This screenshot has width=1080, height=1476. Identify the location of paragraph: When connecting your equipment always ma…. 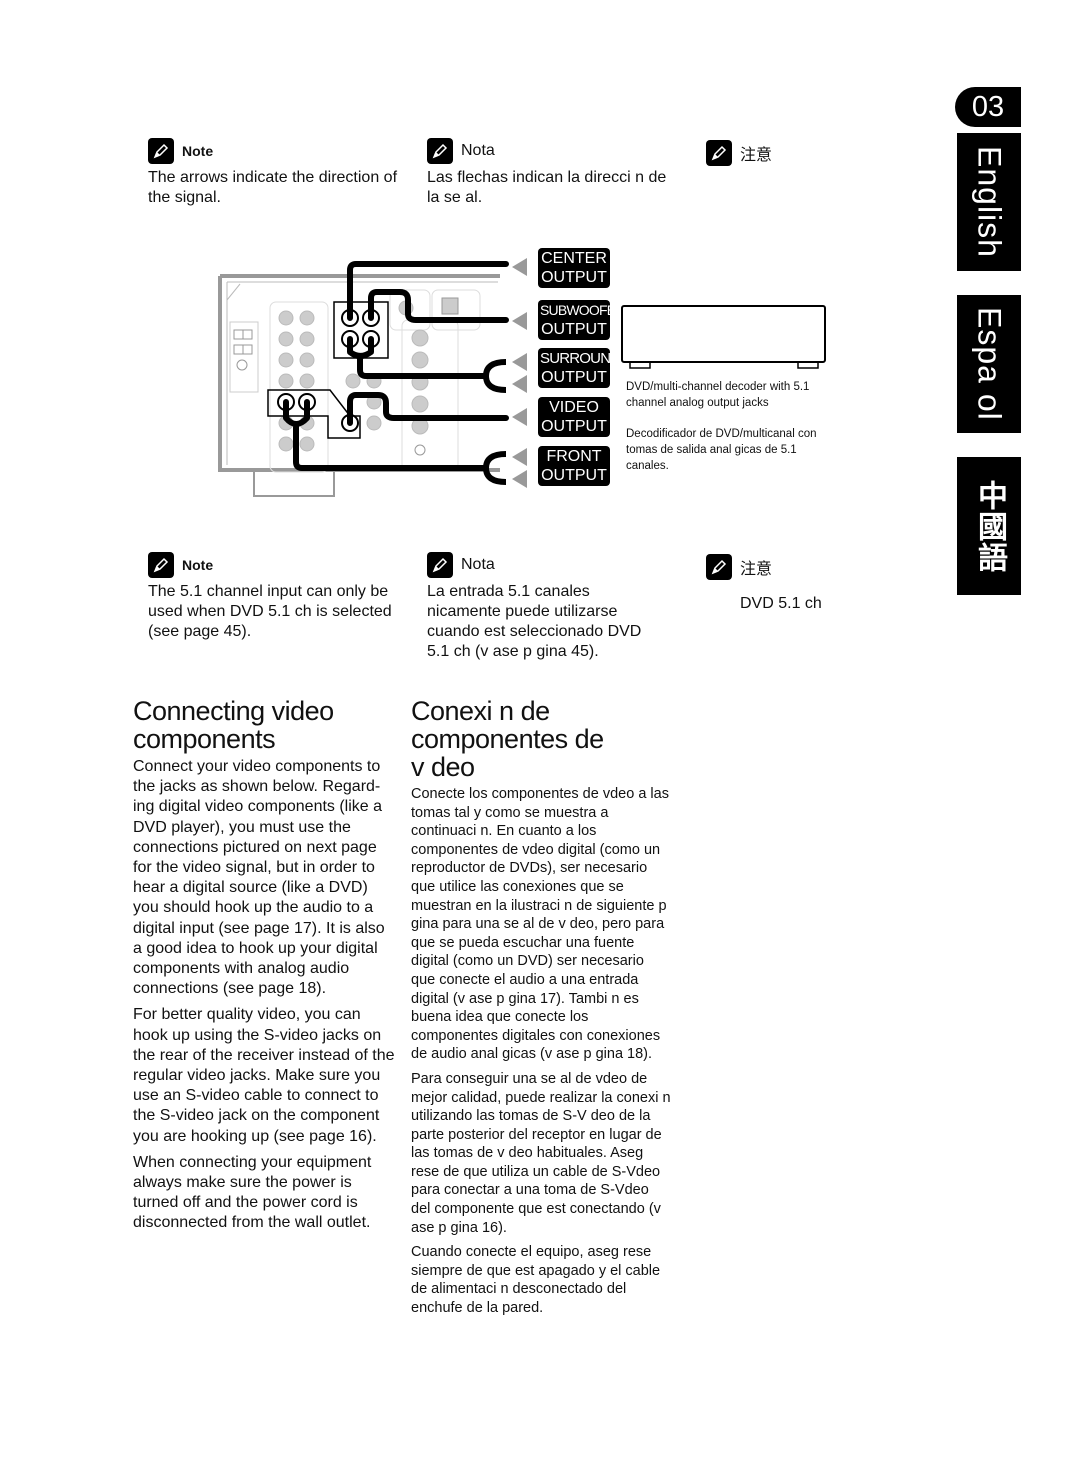
(252, 1192).